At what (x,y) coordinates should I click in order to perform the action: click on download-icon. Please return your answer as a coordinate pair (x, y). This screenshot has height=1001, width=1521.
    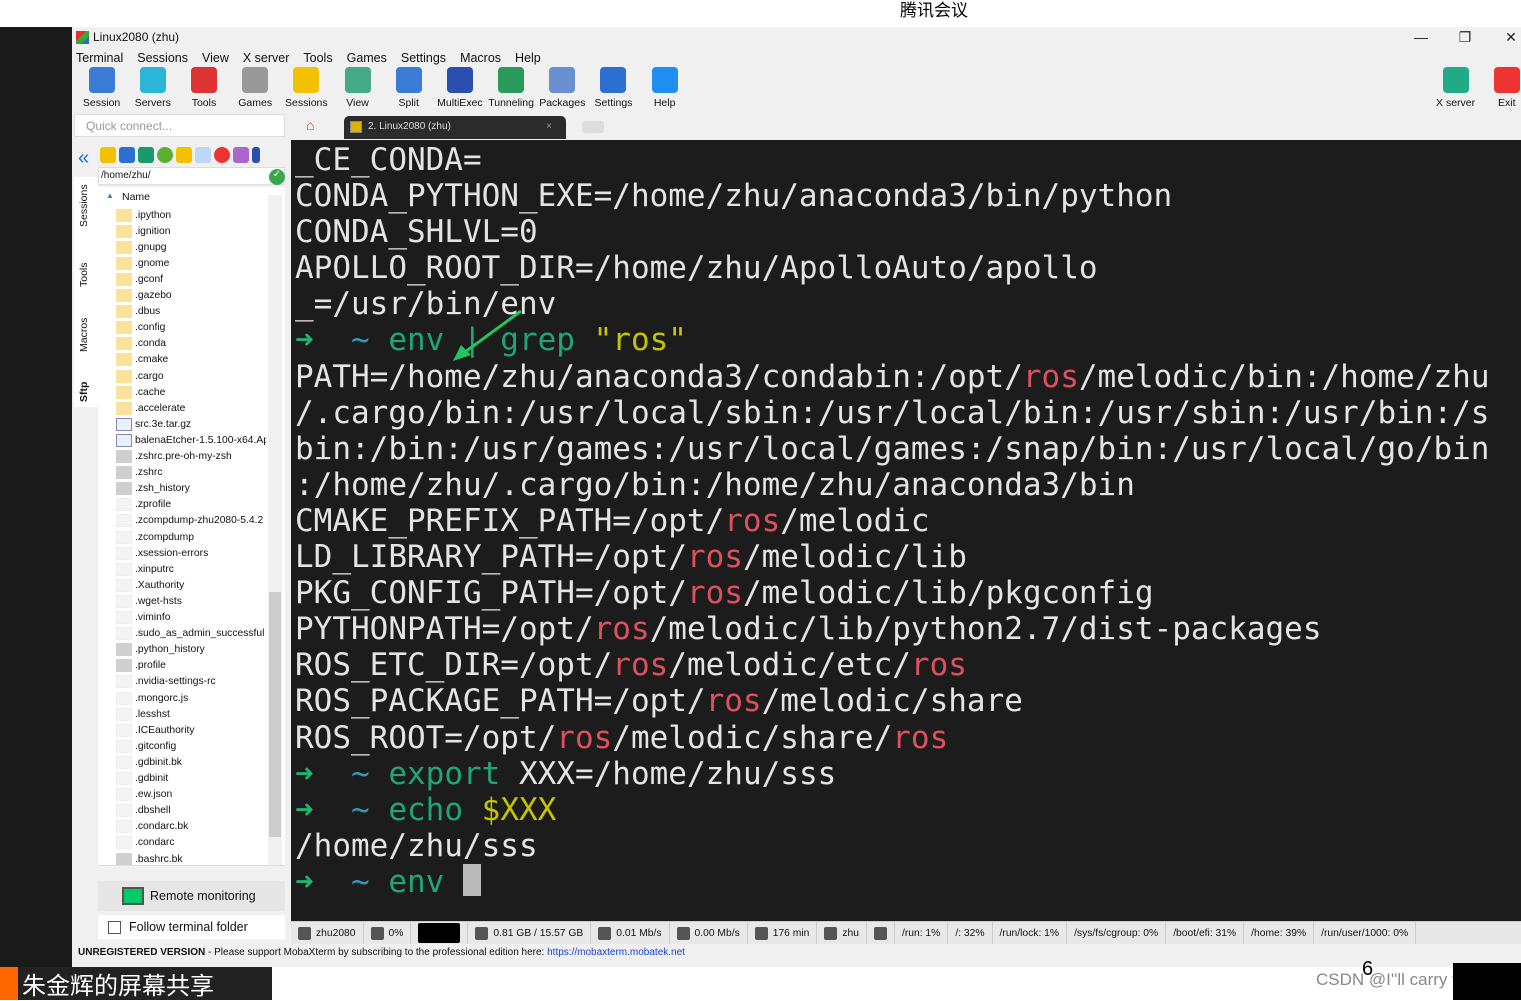
    Looking at the image, I should click on (127, 155).